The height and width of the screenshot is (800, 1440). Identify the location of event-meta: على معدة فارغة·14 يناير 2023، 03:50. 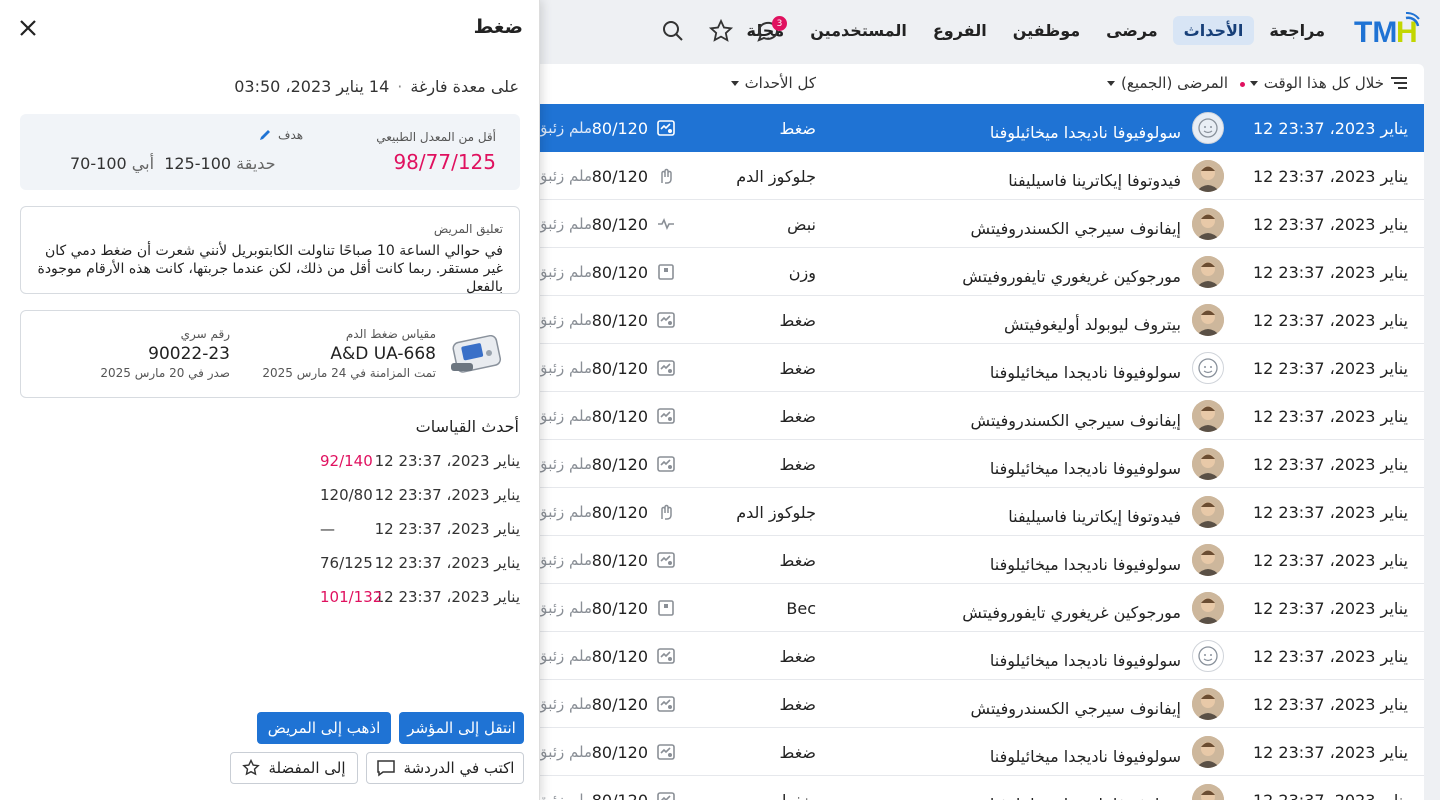
(376, 86).